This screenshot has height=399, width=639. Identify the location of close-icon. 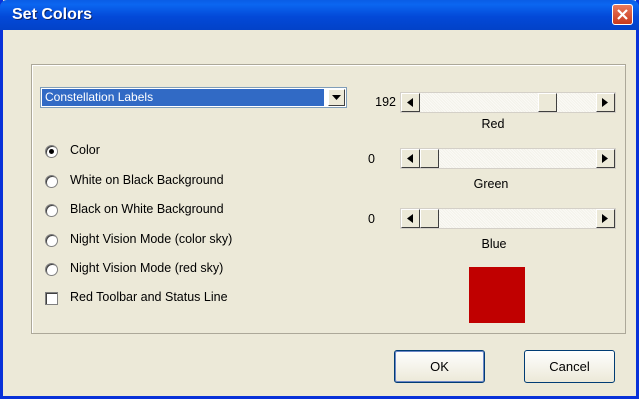
(622, 14).